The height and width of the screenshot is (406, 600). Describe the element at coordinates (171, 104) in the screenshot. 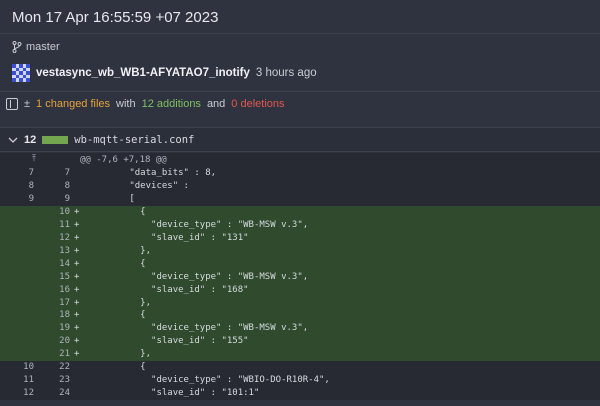

I see `additions-count: 12 additions` at that location.